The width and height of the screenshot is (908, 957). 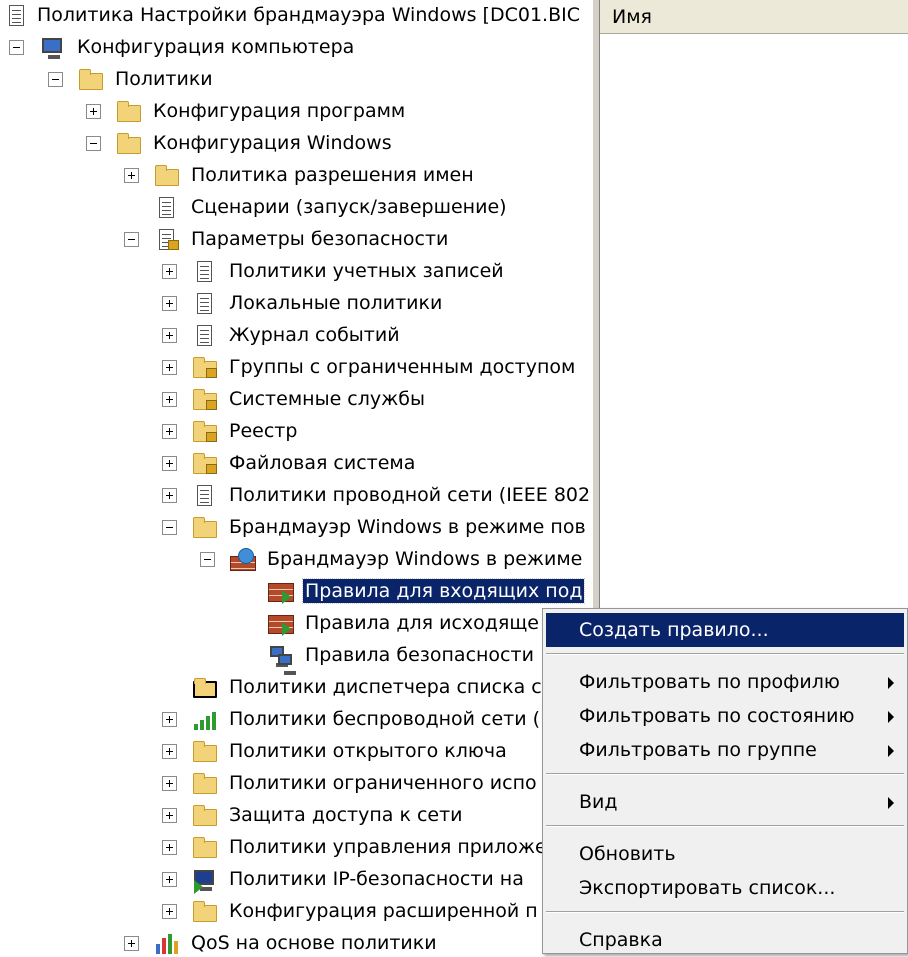 I want to click on tree-item-inbound-rules: Правила для входящих под, so click(x=296, y=592).